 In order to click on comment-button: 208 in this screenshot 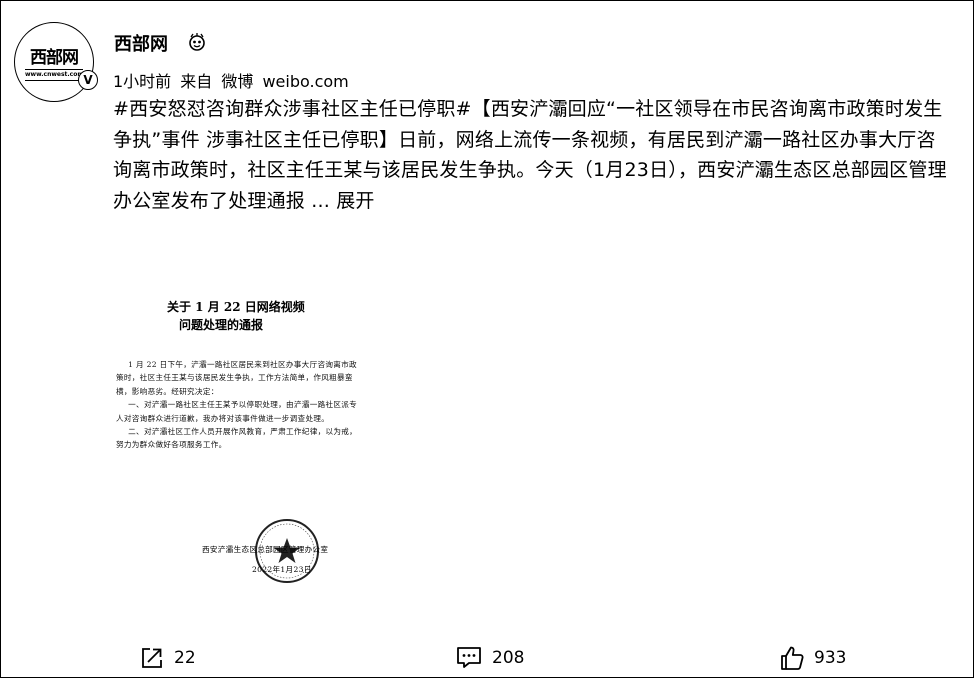, I will do `click(490, 658)`.